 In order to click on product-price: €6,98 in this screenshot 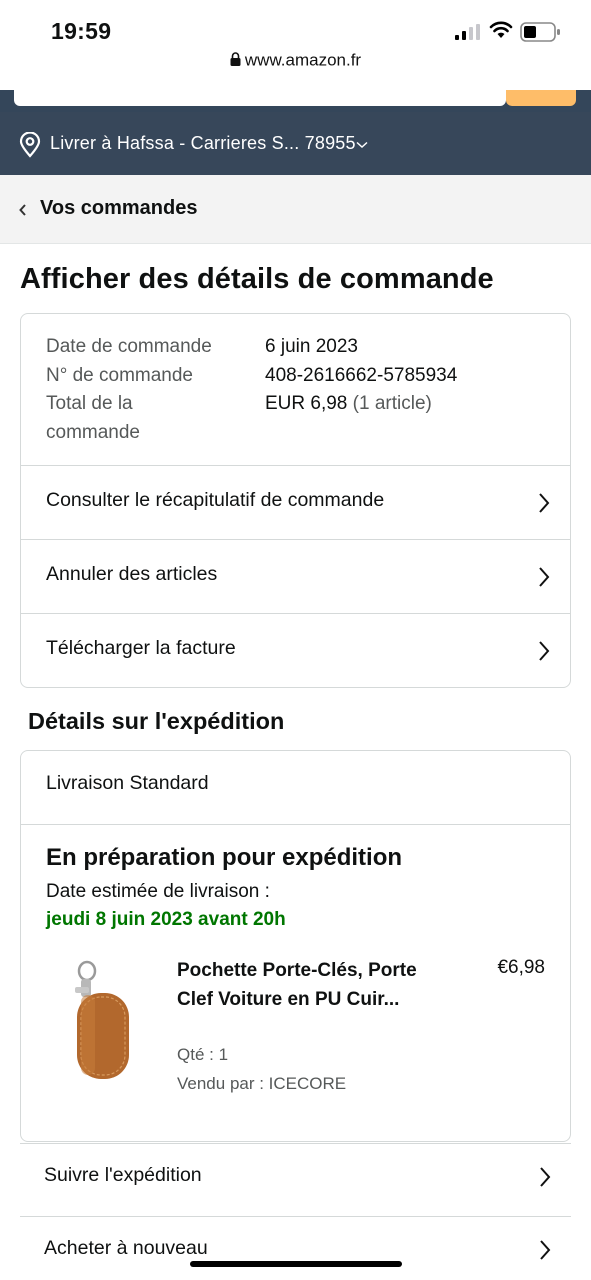, I will do `click(521, 967)`.